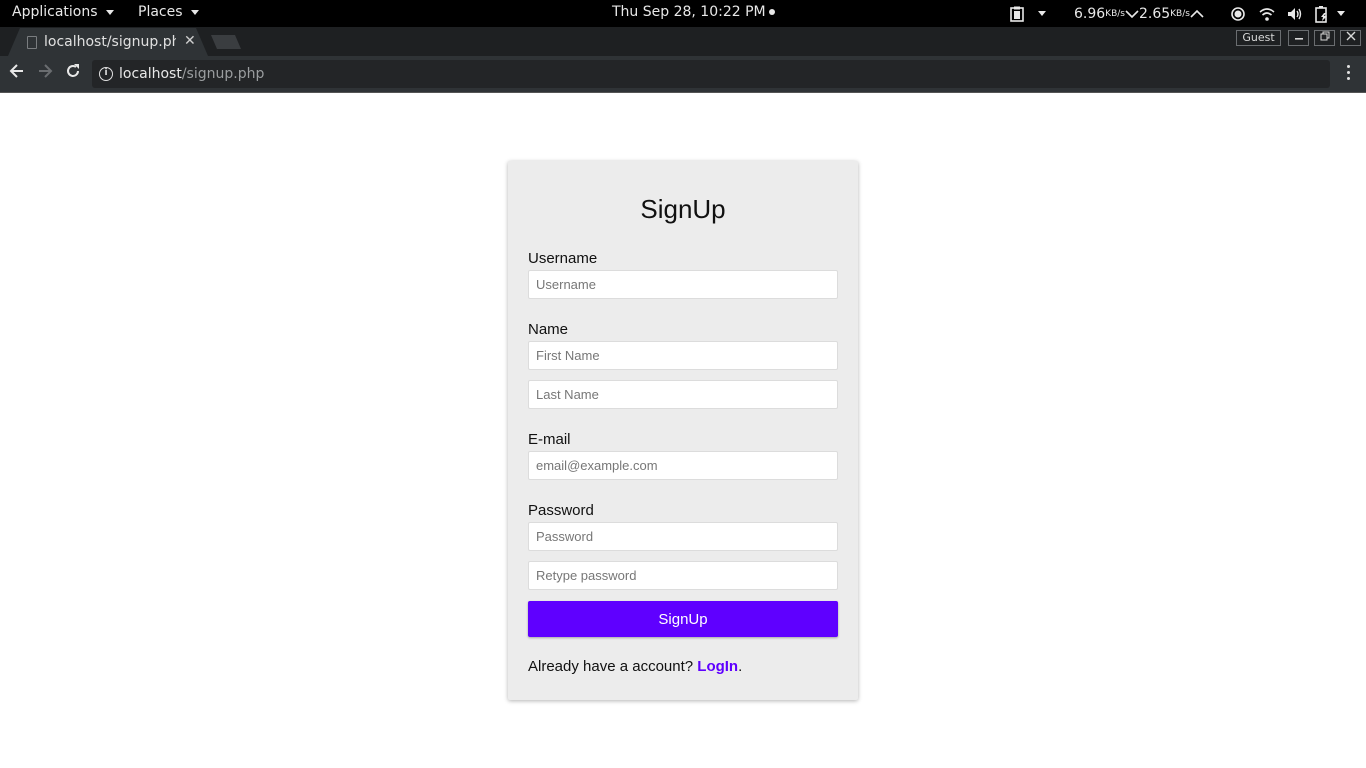 This screenshot has height=768, width=1366. I want to click on info-icon: i, so click(106, 74).